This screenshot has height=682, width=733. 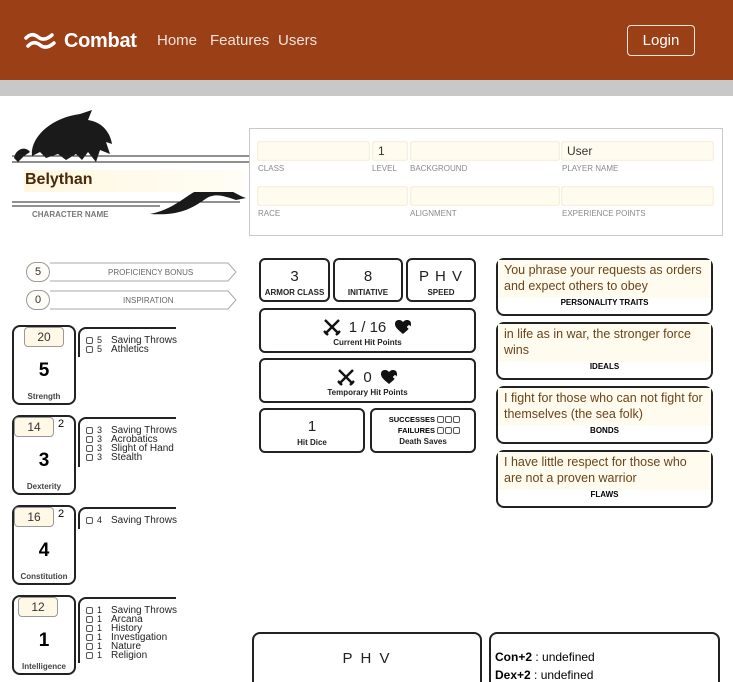 What do you see at coordinates (637, 196) in the screenshot?
I see `experience-points-input` at bounding box center [637, 196].